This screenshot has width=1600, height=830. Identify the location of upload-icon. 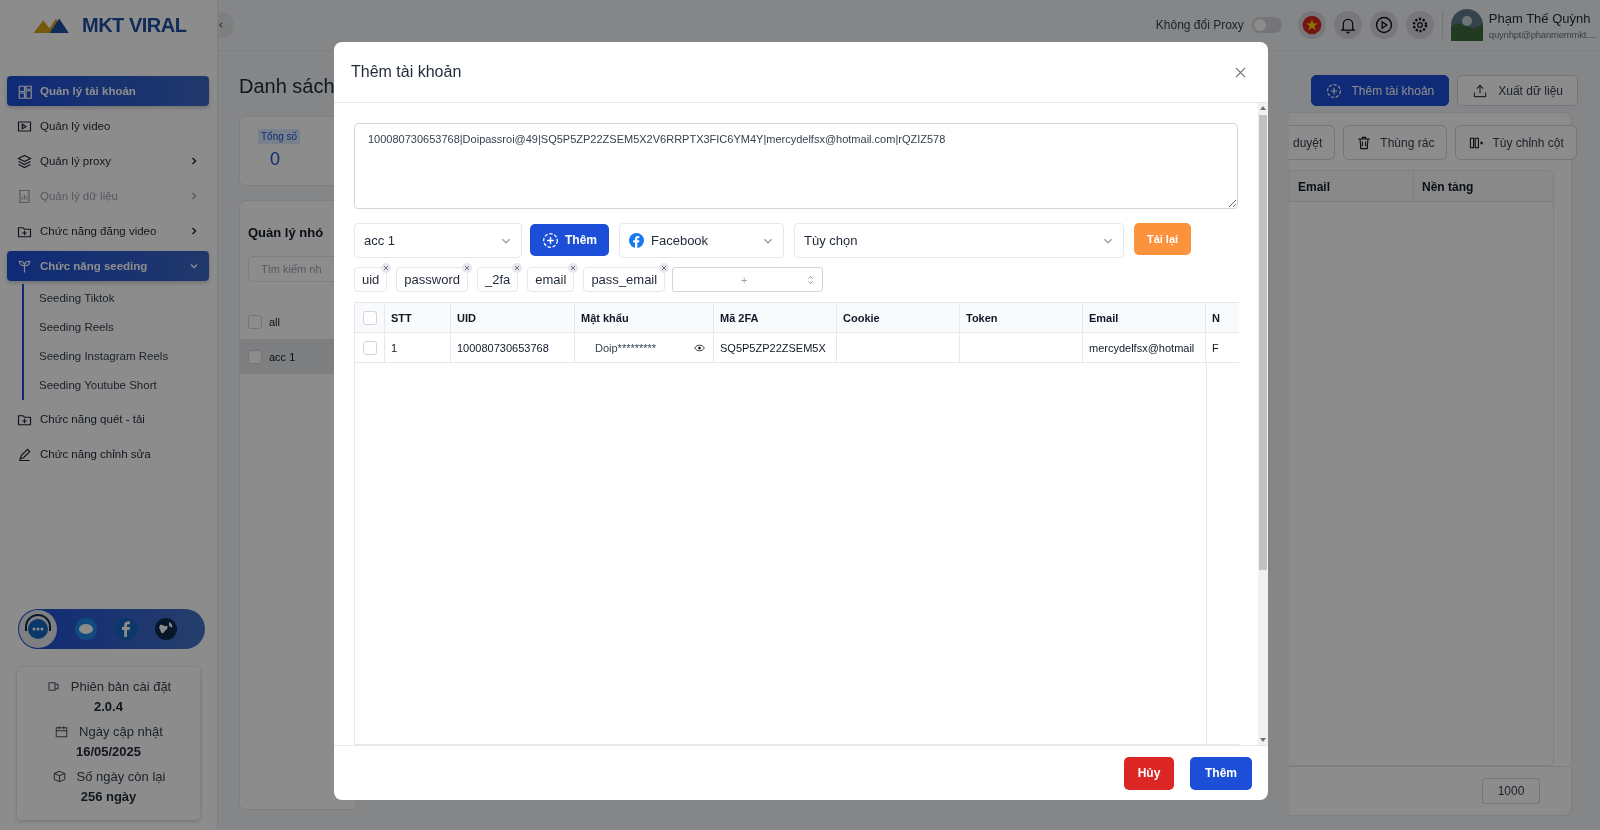
(1480, 90).